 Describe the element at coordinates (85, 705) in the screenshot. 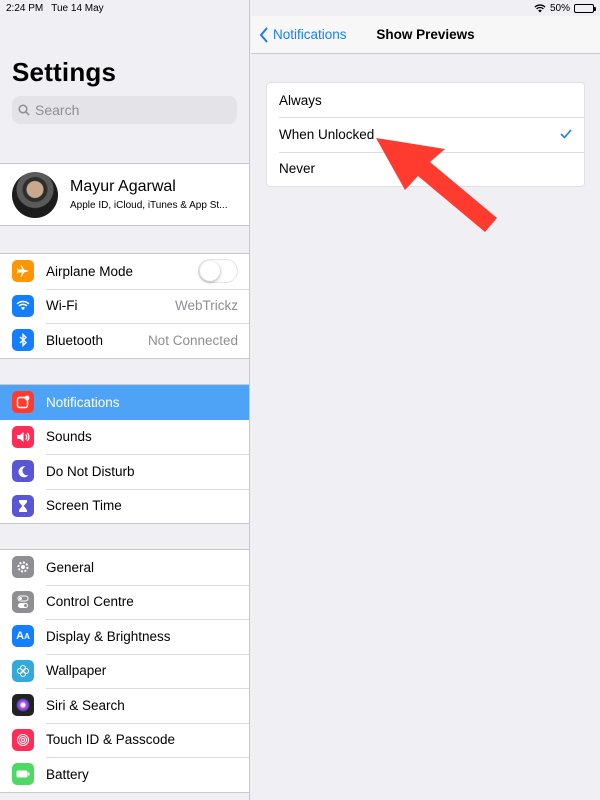

I see `sidebar-item-label: Siri & Search` at that location.